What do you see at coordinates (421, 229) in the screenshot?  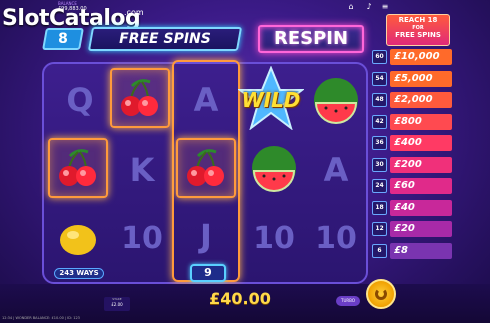 I see `ladder-prize: £20` at bounding box center [421, 229].